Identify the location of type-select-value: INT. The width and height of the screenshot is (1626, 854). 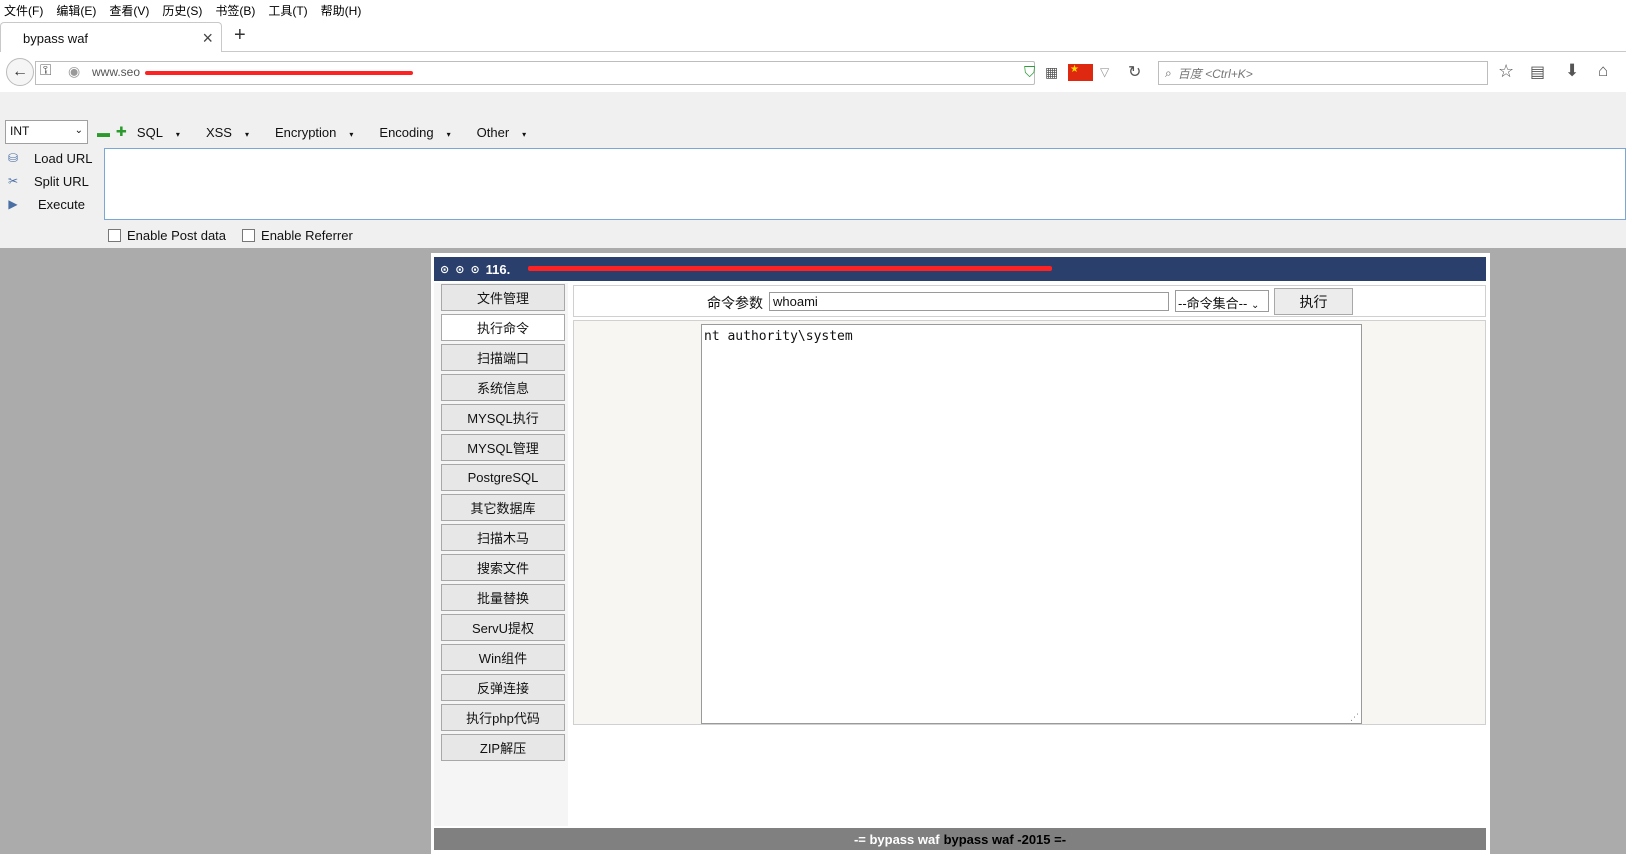
(20, 131).